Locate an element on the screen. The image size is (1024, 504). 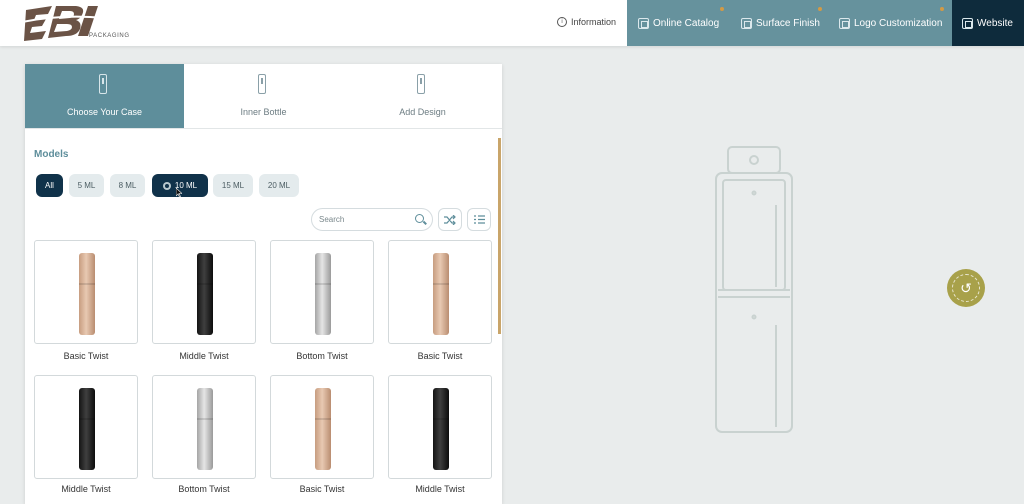
tab-label: Choose Your Case is located at coordinates (104, 112).